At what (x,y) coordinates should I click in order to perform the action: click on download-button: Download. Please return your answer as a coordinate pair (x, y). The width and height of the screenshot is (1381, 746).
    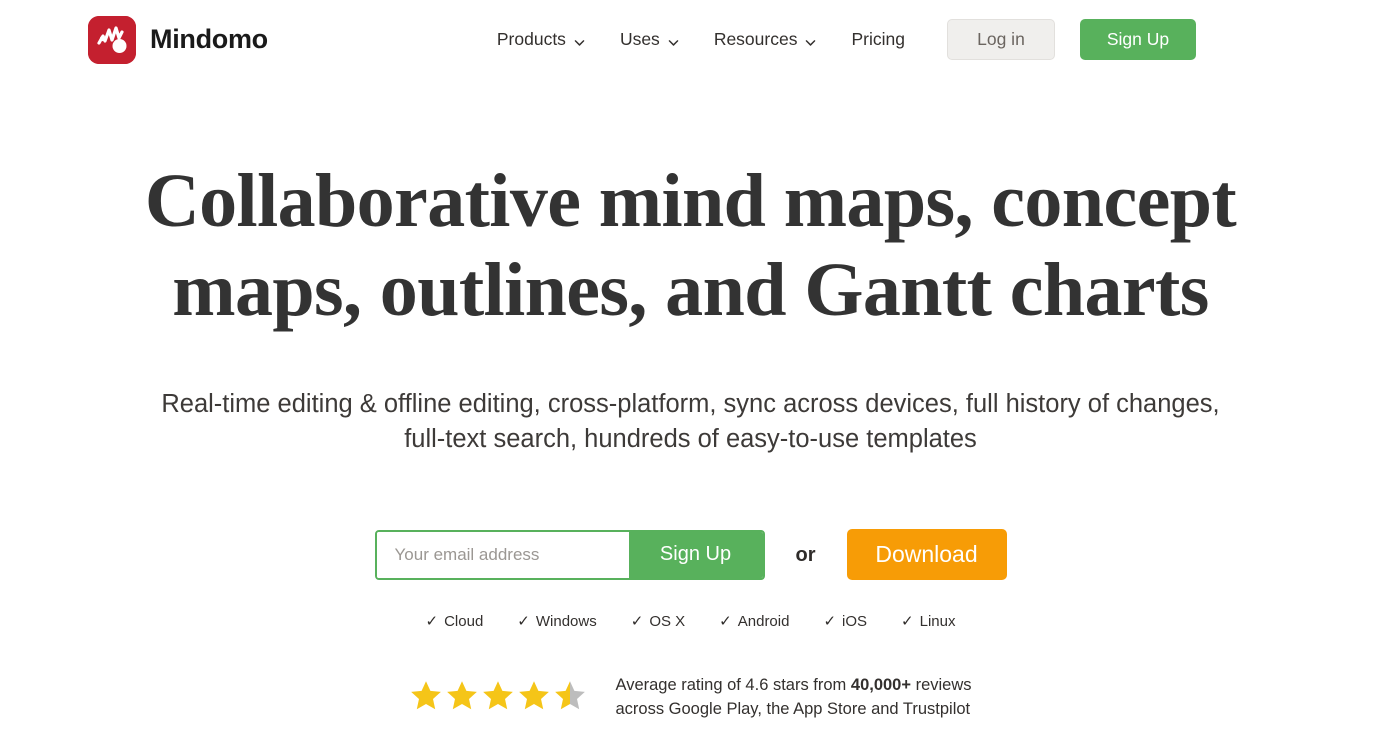
    Looking at the image, I should click on (926, 555).